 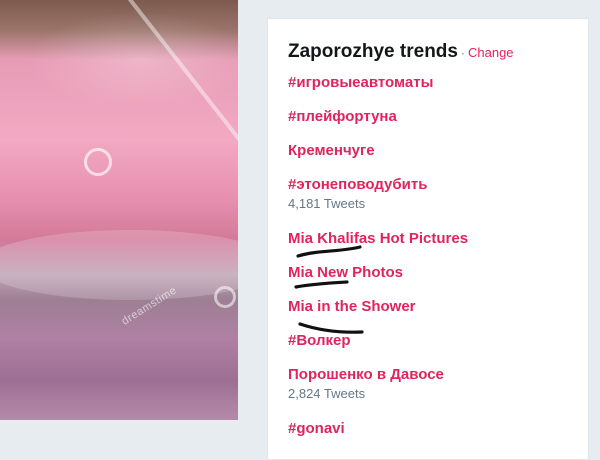 I want to click on trend-item: #плейфортуна, so click(x=342, y=116).